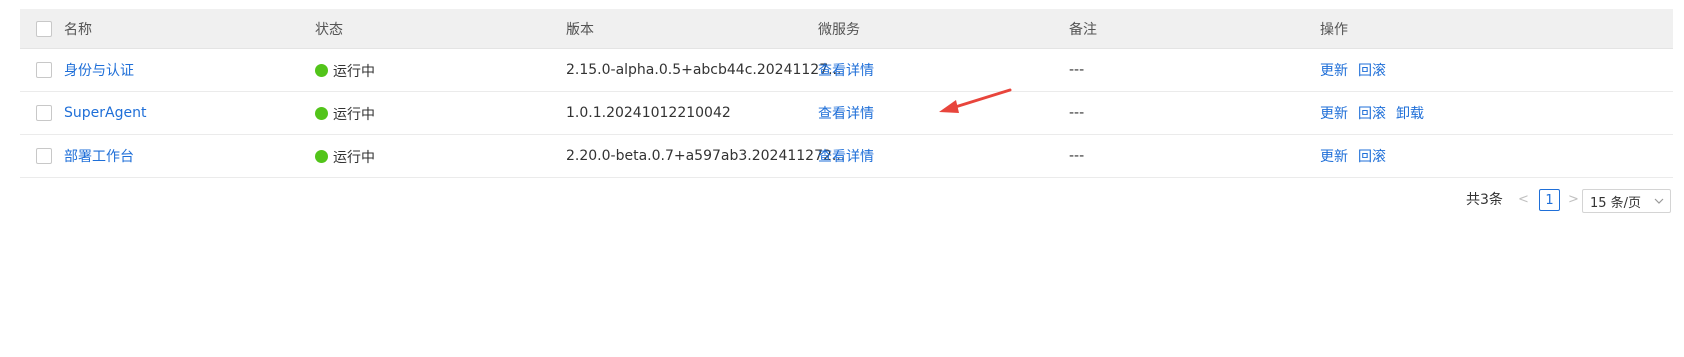 This screenshot has height=357, width=1684. Describe the element at coordinates (648, 113) in the screenshot. I see `version-text: 1.0.1.20241012210042` at that location.